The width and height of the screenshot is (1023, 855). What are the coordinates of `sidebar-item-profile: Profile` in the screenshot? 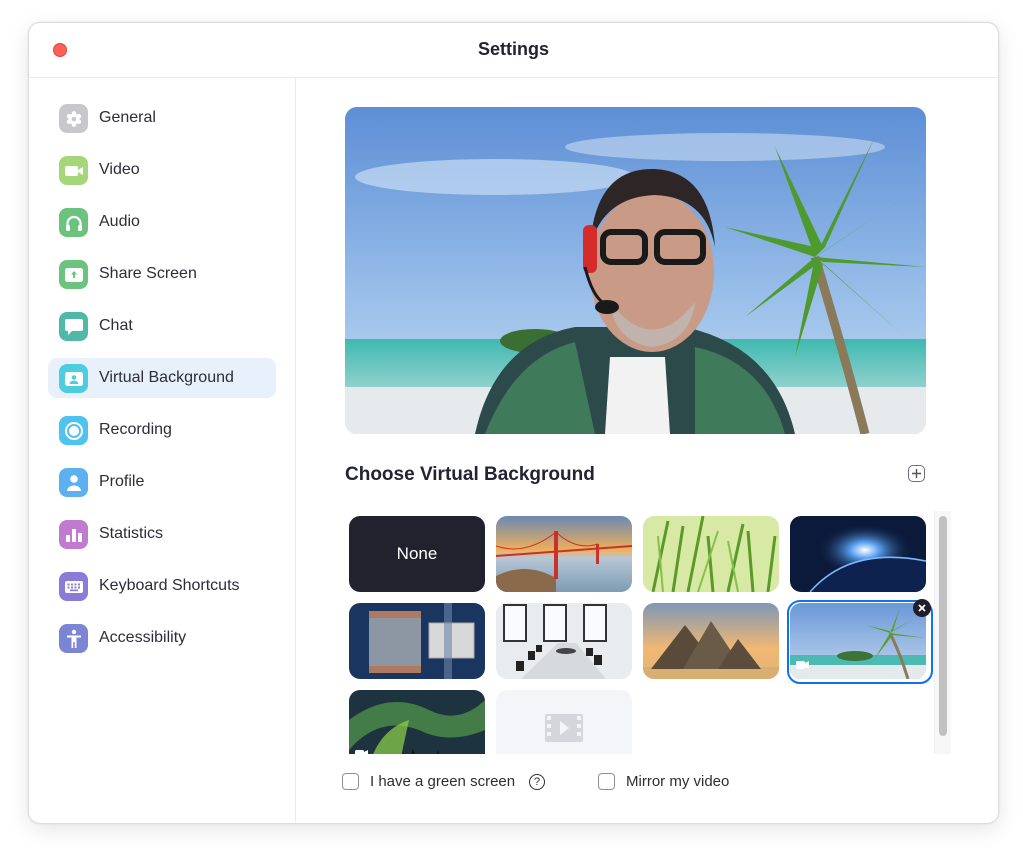 It's located at (162, 482).